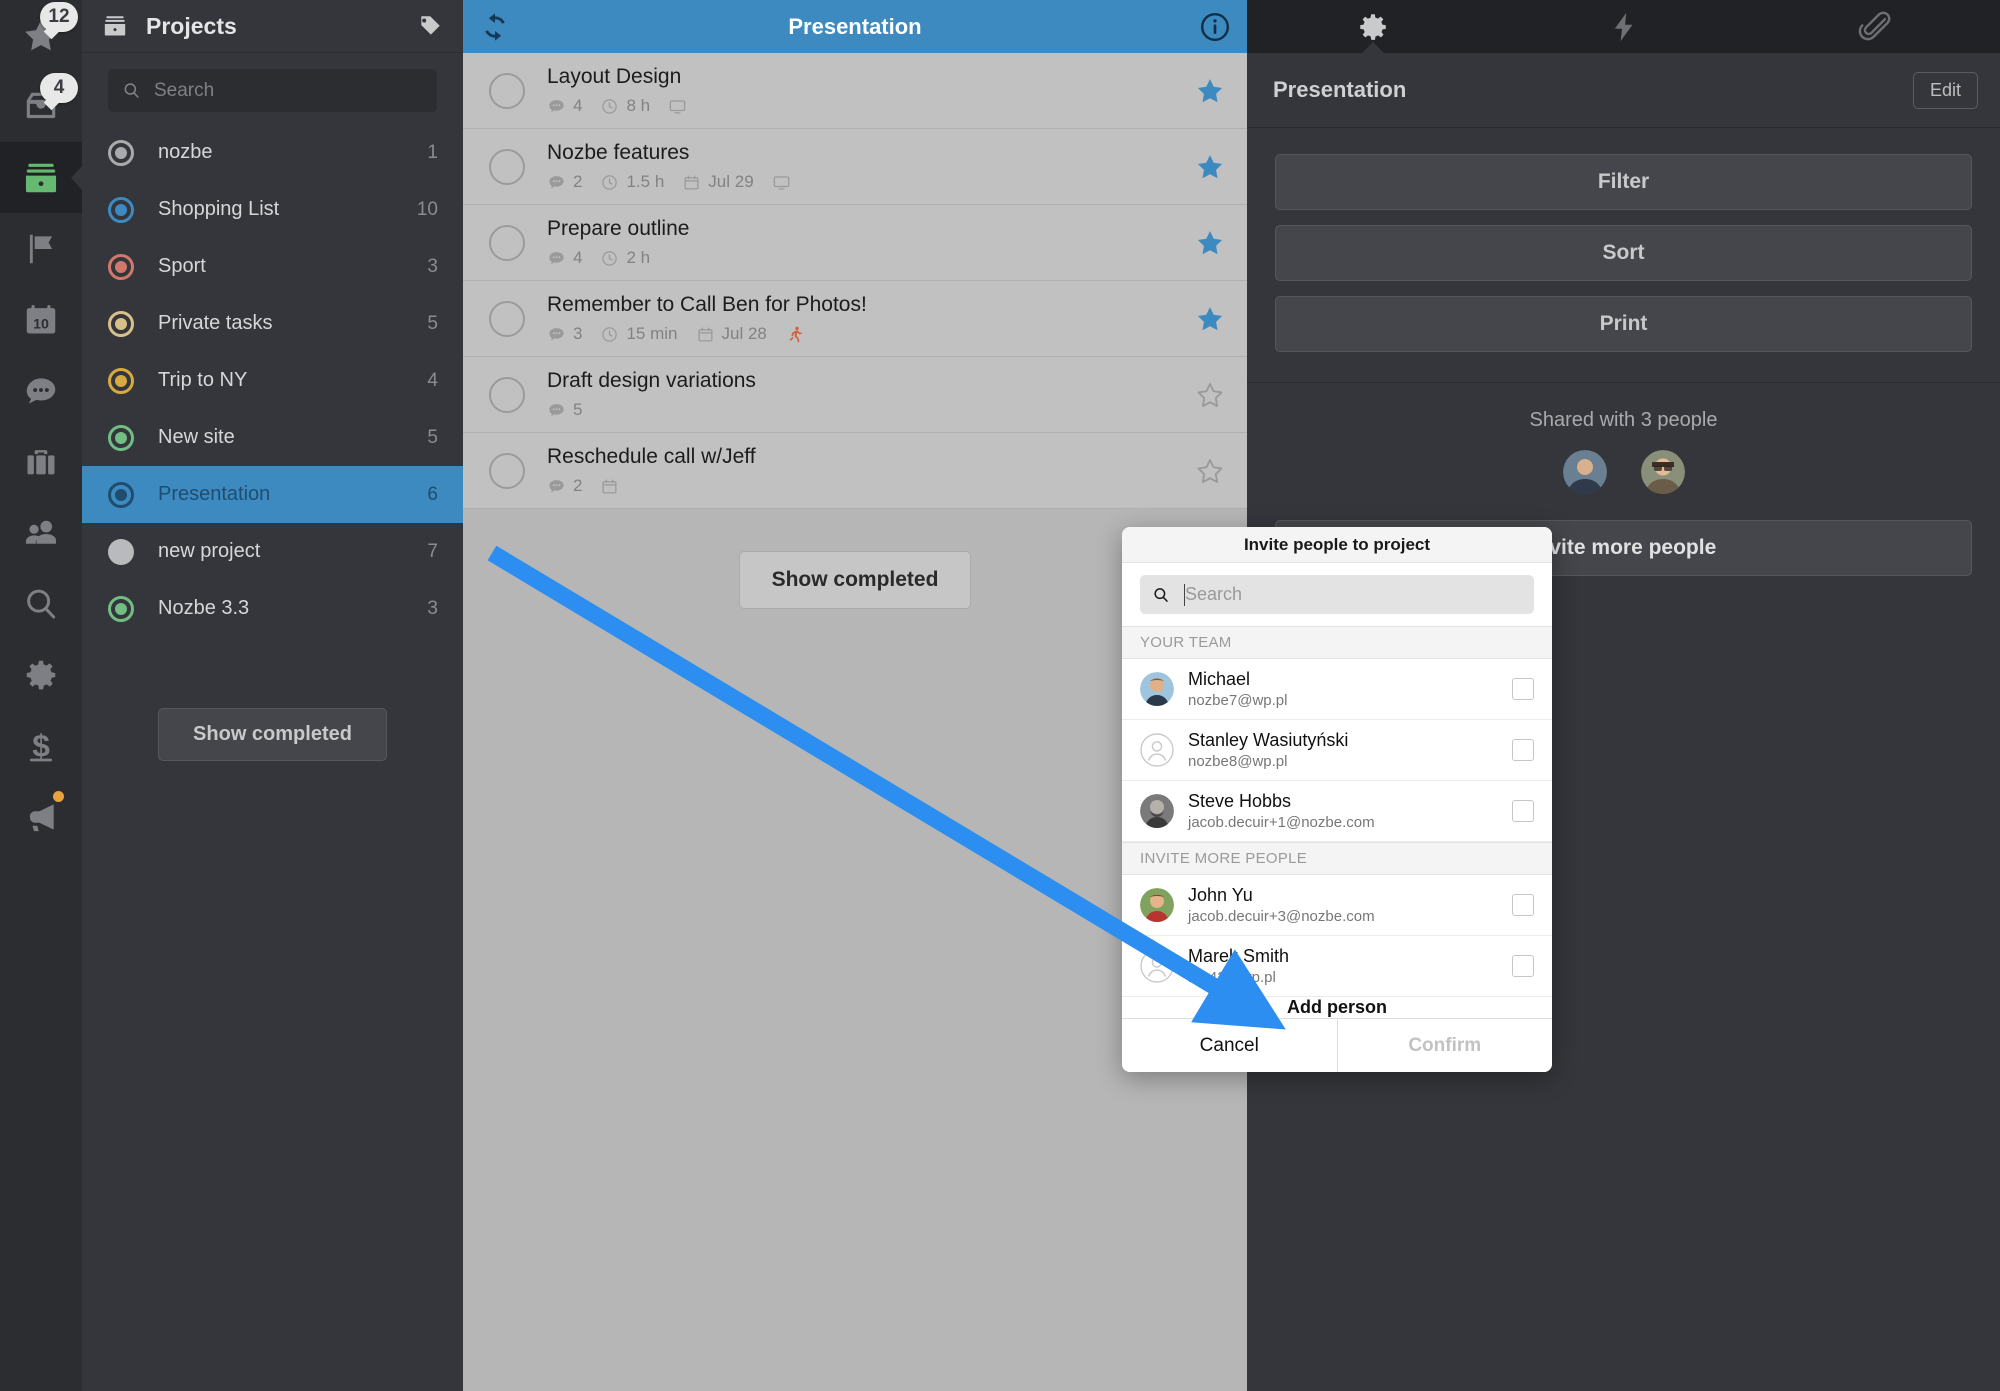 This screenshot has width=2000, height=1391. I want to click on modal-search-input: Search, so click(1337, 594).